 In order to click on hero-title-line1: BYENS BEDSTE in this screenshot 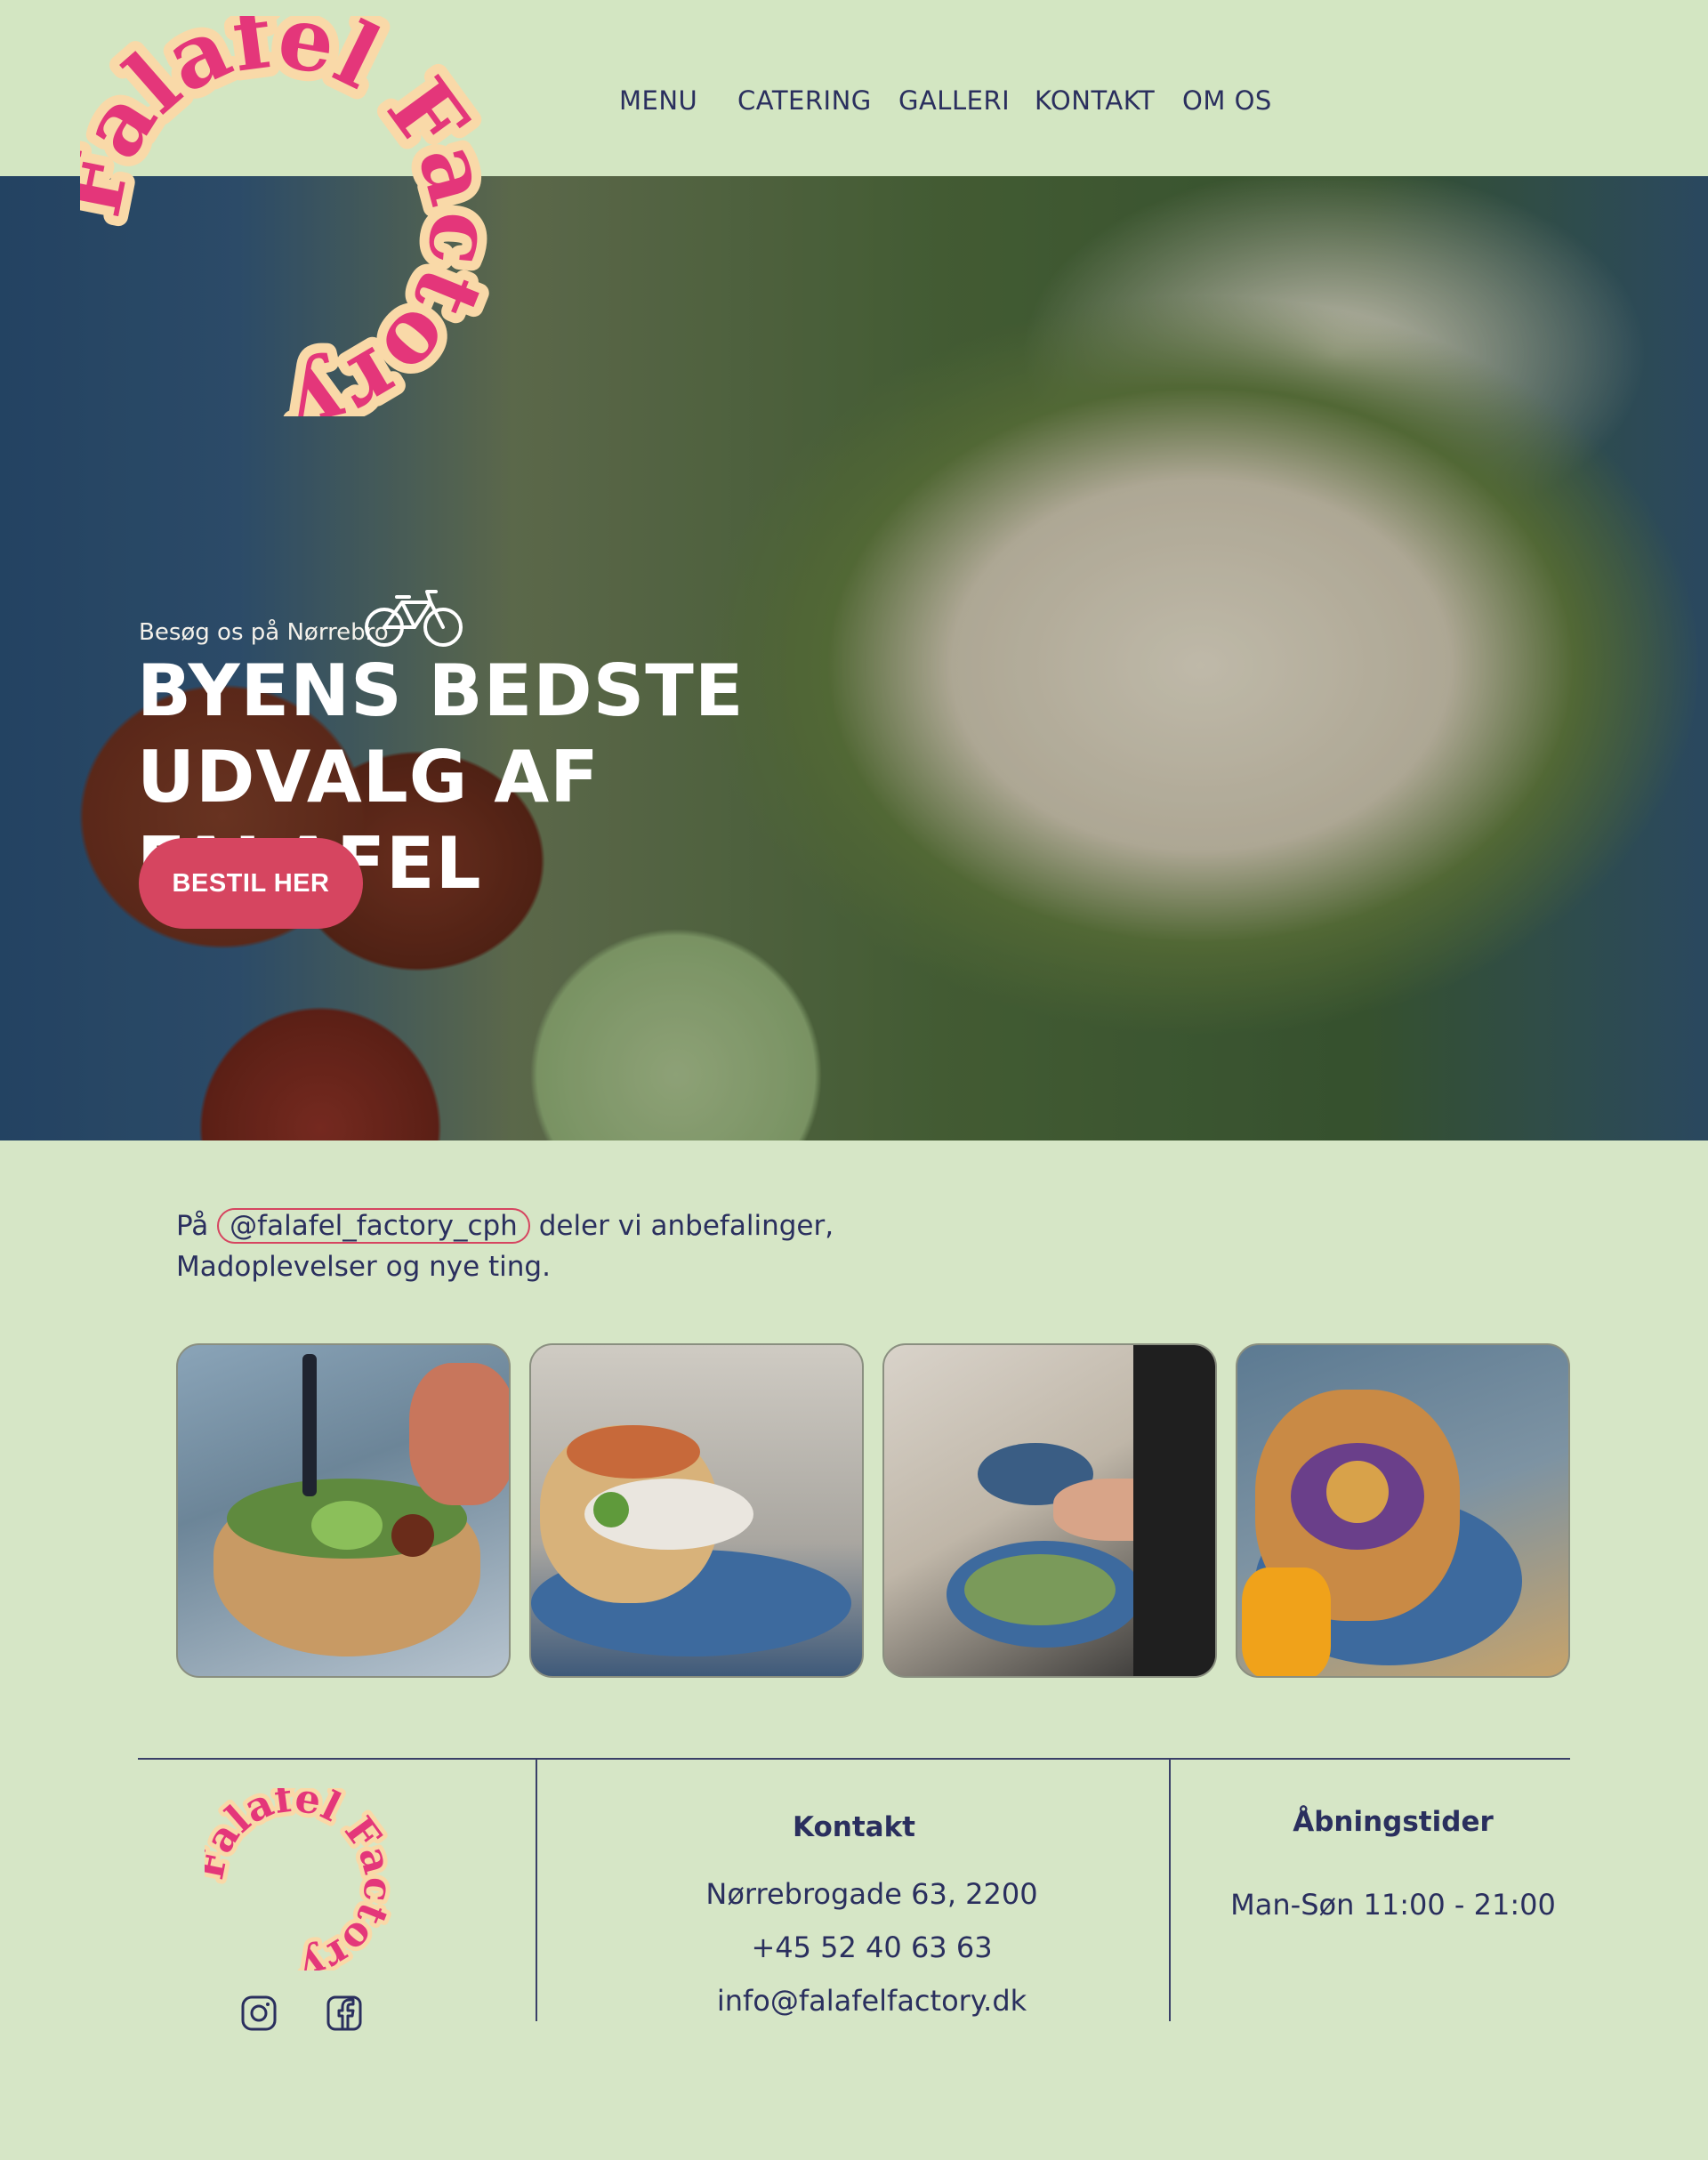, I will do `click(441, 690)`.